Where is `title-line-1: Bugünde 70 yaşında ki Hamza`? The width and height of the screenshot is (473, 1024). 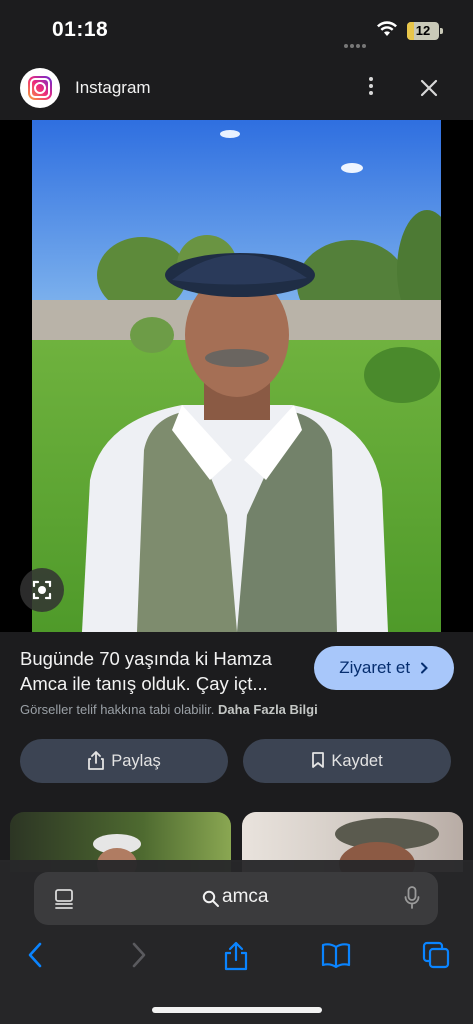 title-line-1: Bugünde 70 yaşında ki Hamza is located at coordinates (146, 658).